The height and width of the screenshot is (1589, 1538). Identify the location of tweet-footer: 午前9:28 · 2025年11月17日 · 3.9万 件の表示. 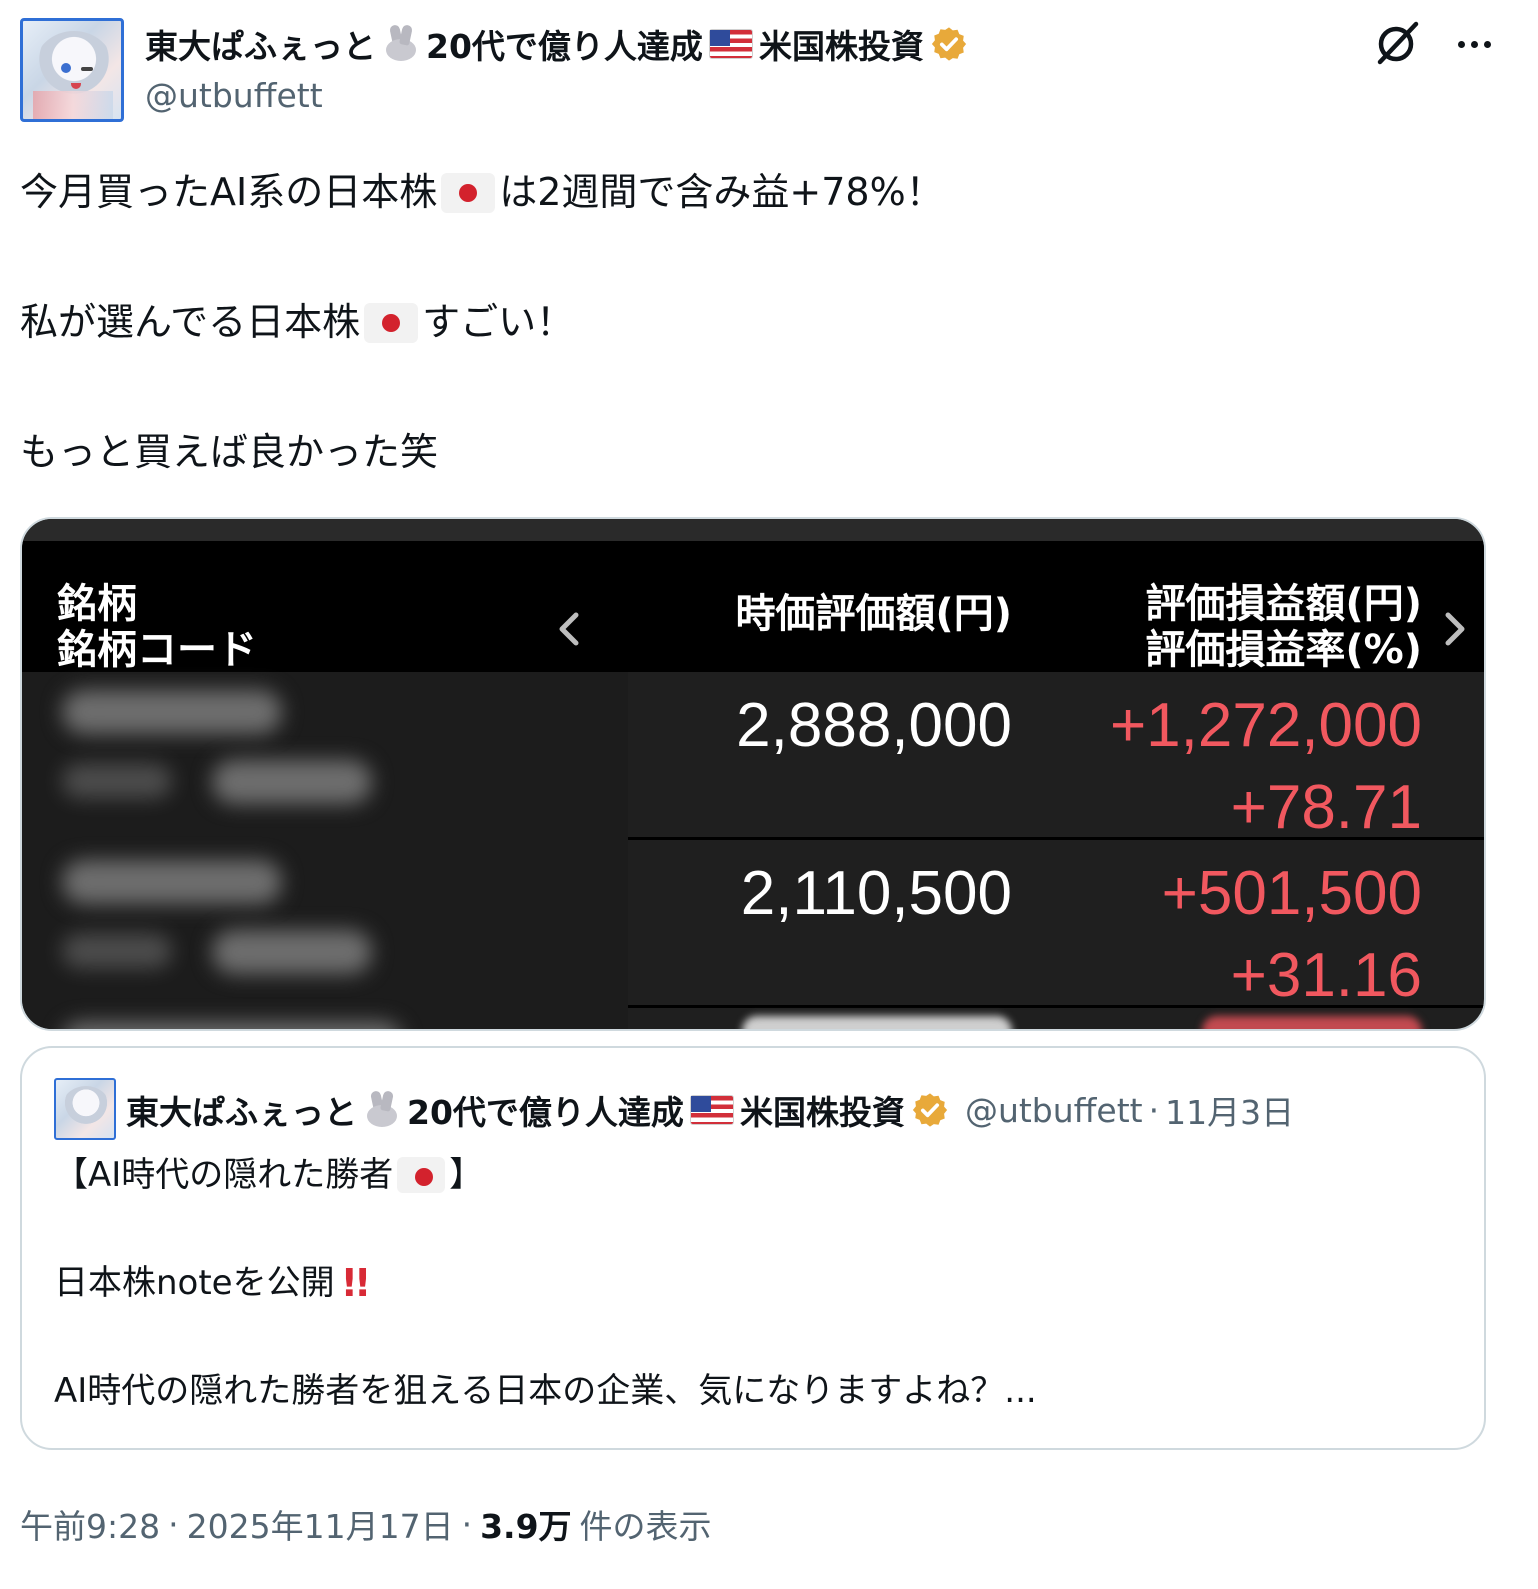
(366, 1524).